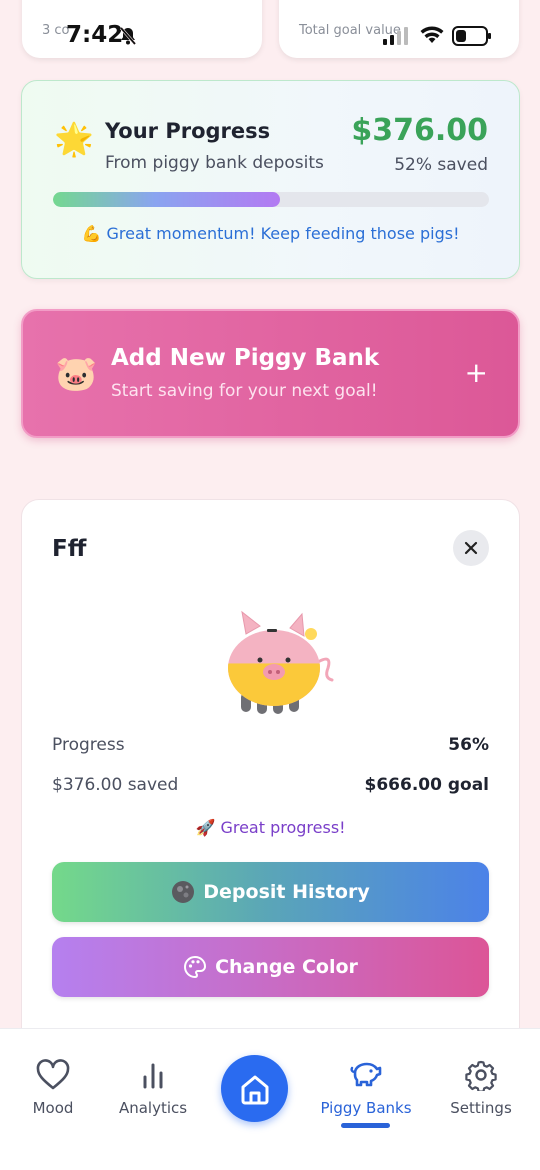 Image resolution: width=540 pixels, height=1170 pixels. I want to click on piggy-bank-illustration, so click(277, 667).